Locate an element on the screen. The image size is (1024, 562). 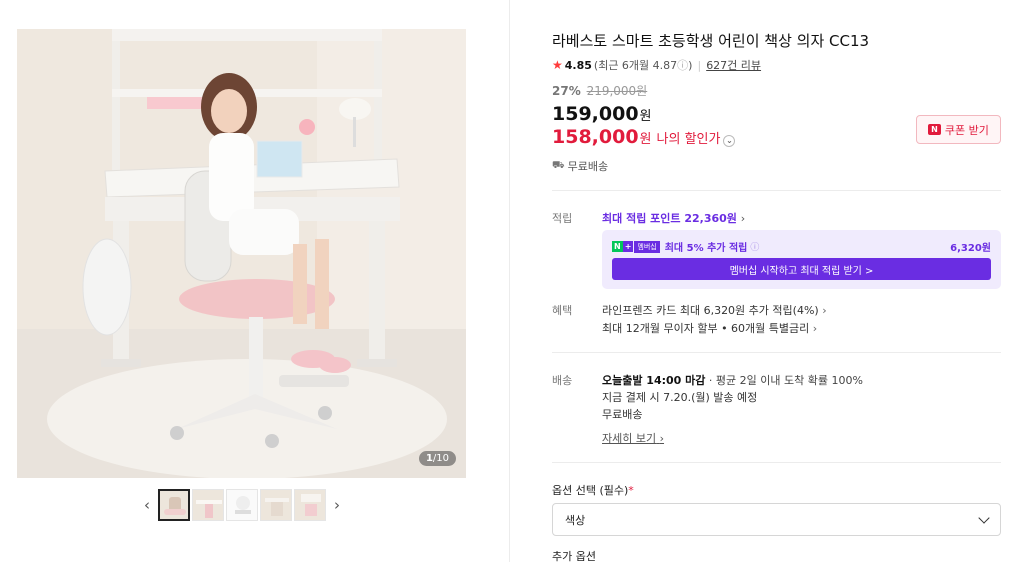
my-discount-price: 158,000 원 나의 할인가 ⌄ is located at coordinates (644, 137).